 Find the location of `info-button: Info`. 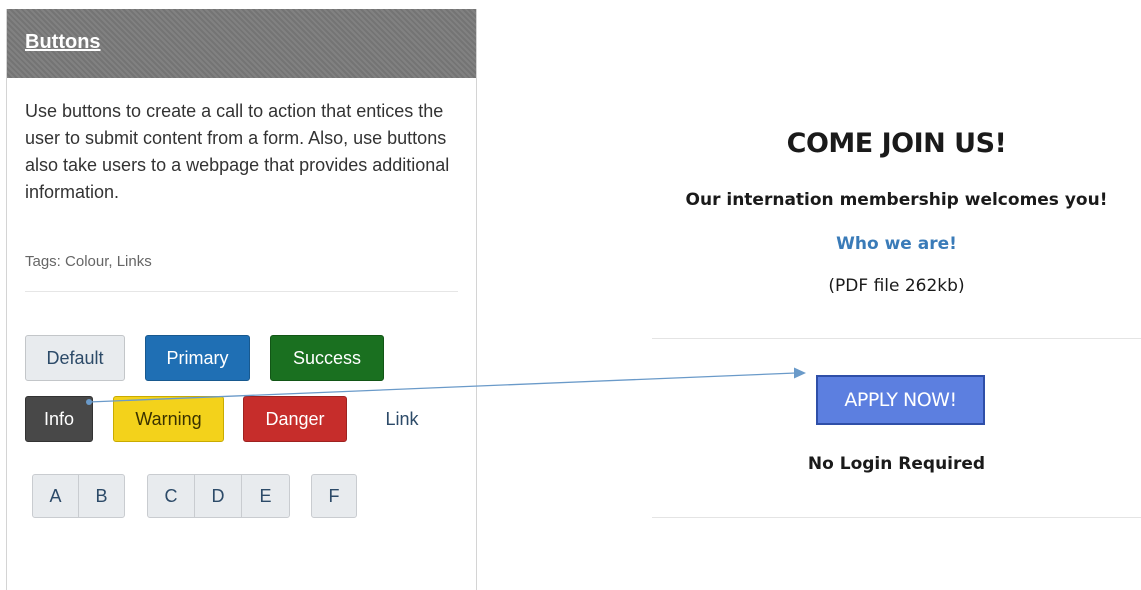

info-button: Info is located at coordinates (59, 419).